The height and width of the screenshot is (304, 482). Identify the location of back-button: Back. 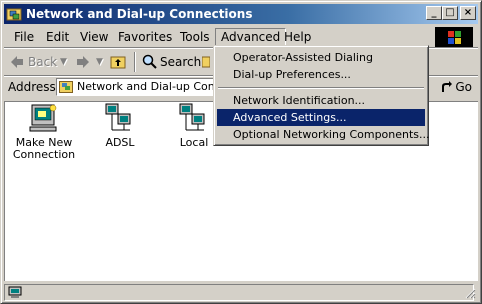
(42, 62).